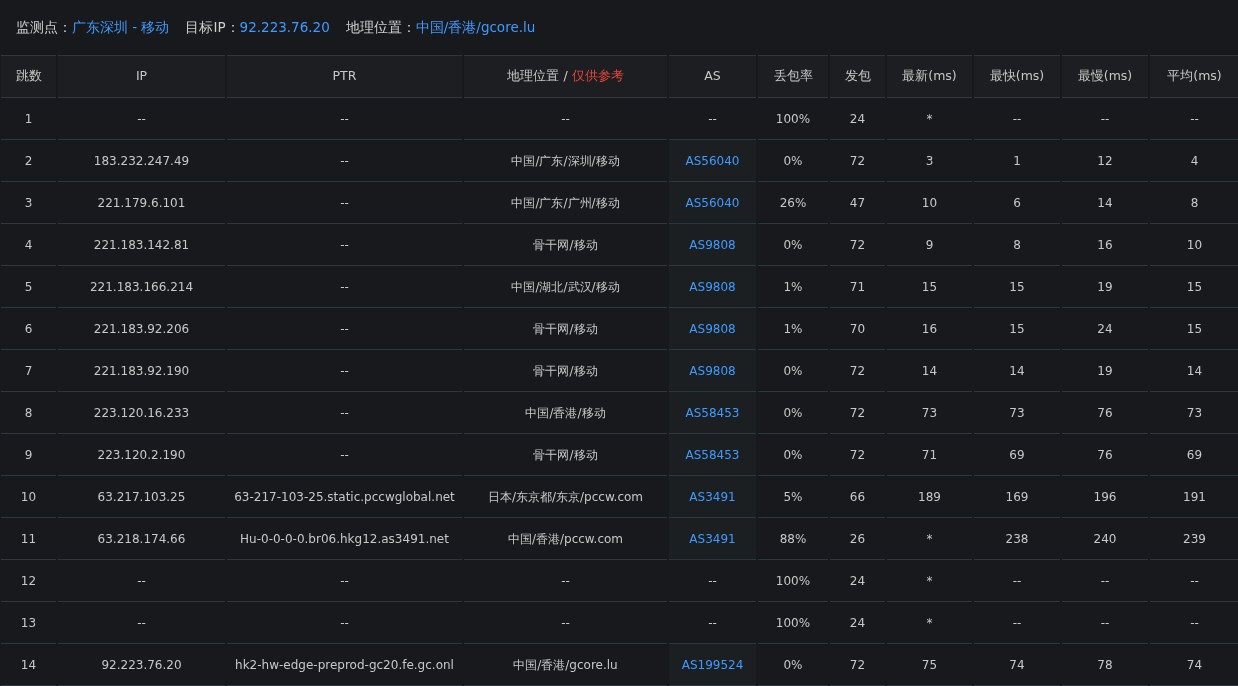 This screenshot has height=686, width=1238. Describe the element at coordinates (141, 203) in the screenshot. I see `table-cell: 221.179.6.101` at that location.